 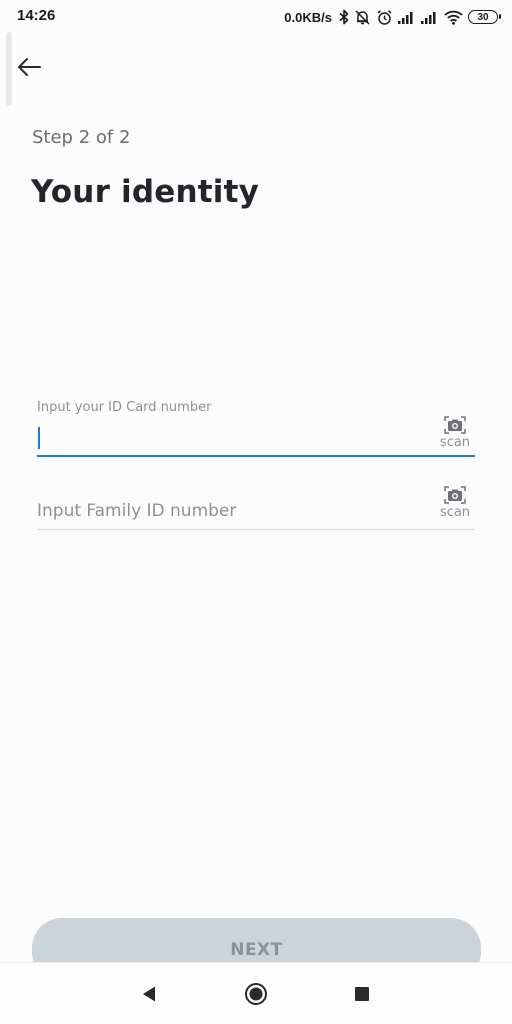 I want to click on family-id-field: scan, so click(x=256, y=506).